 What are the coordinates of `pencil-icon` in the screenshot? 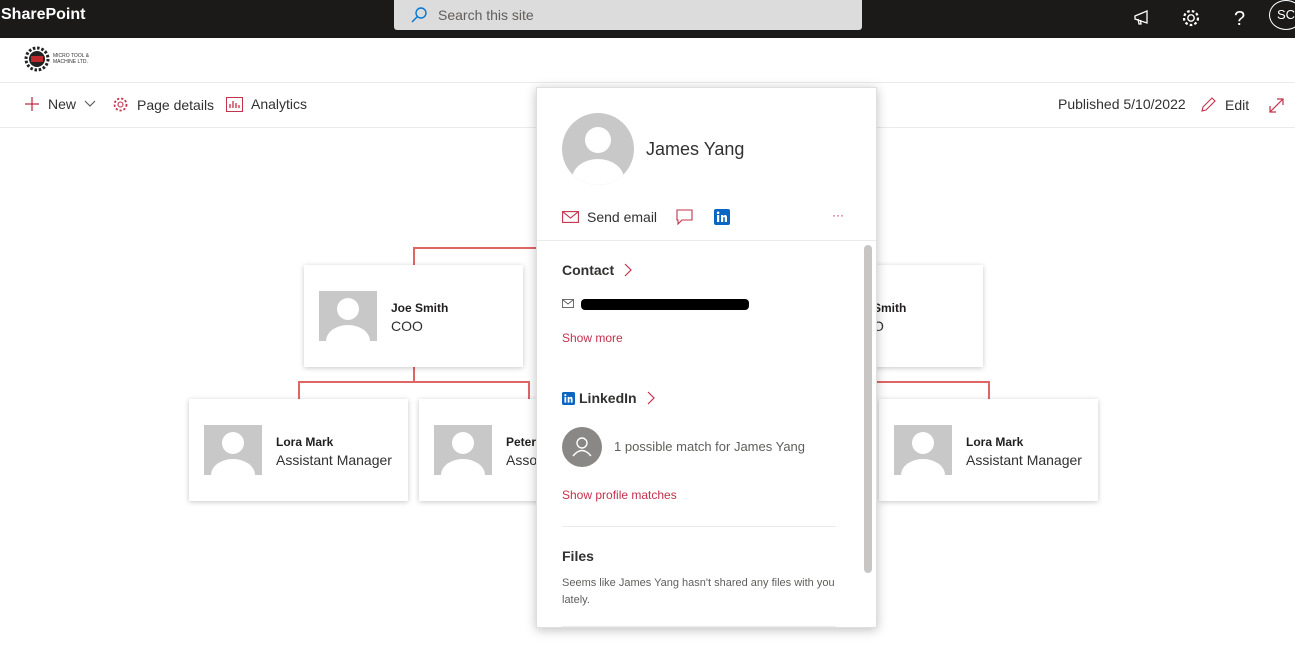 It's located at (1208, 104).